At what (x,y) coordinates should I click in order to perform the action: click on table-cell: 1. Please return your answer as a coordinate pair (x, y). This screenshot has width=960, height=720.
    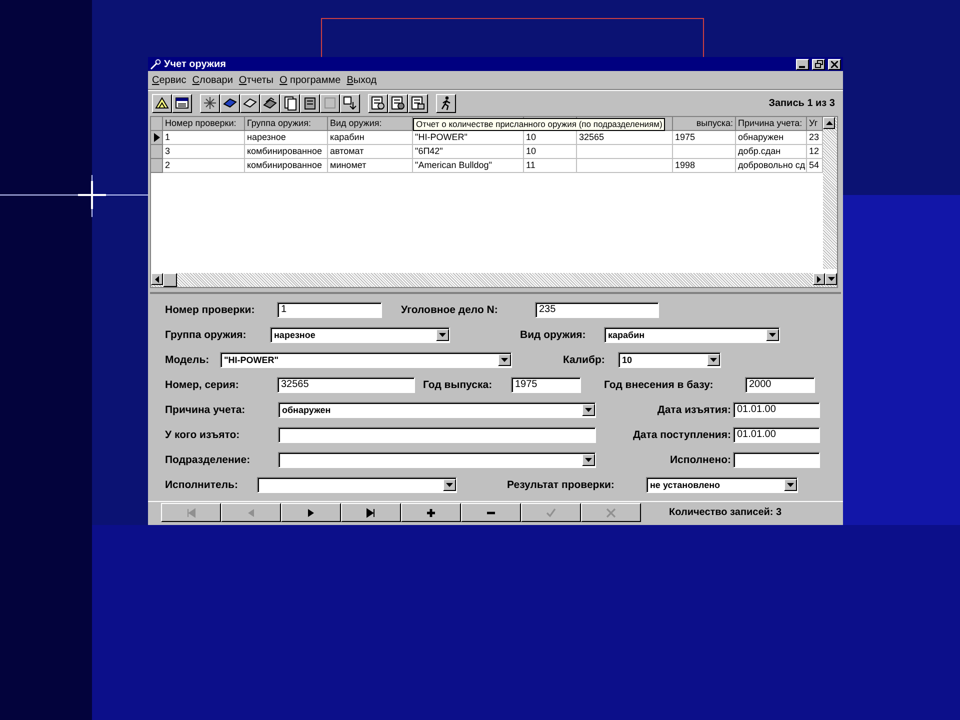
    Looking at the image, I should click on (204, 138).